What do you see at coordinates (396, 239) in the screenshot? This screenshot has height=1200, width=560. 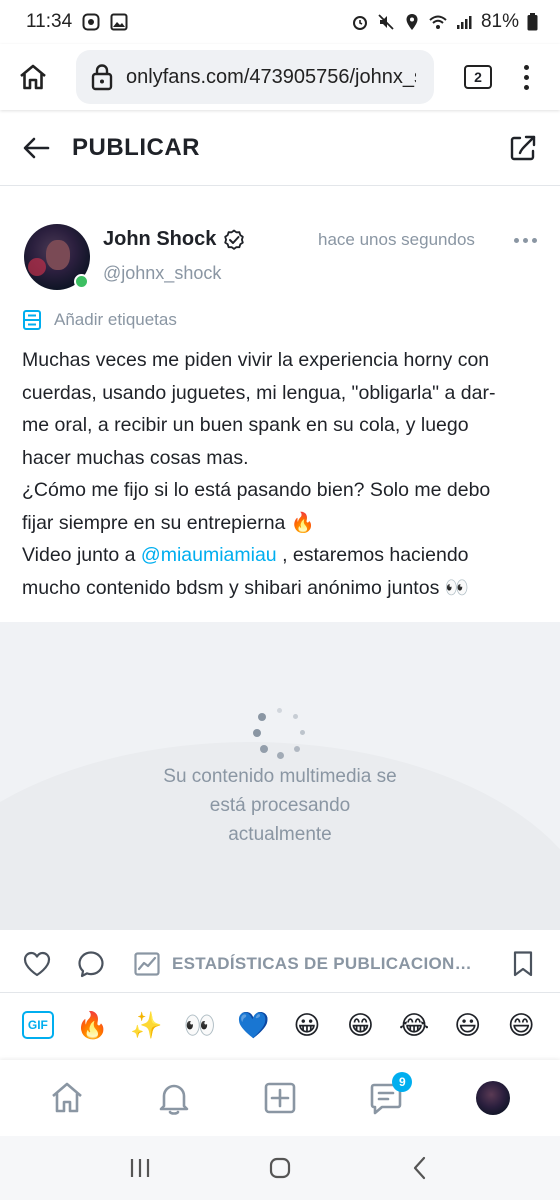 I see `post-timestamp: hace unos segundos` at bounding box center [396, 239].